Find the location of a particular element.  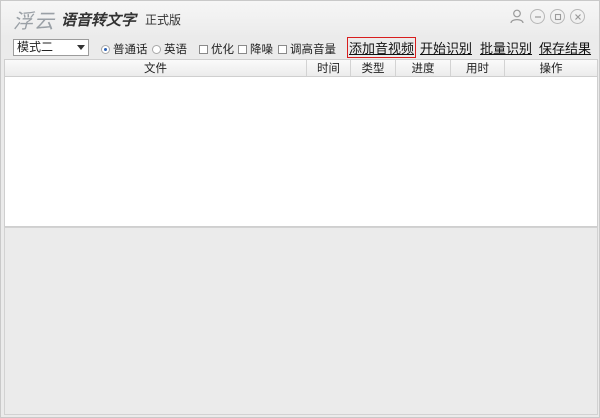

checkbox-optimize: 优化 is located at coordinates (216, 49).